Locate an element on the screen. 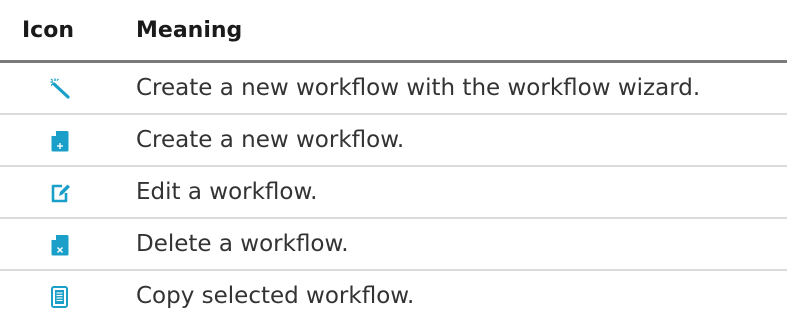 The image size is (787, 321). meaning-cell: Copy selected workflow. is located at coordinates (453, 295).